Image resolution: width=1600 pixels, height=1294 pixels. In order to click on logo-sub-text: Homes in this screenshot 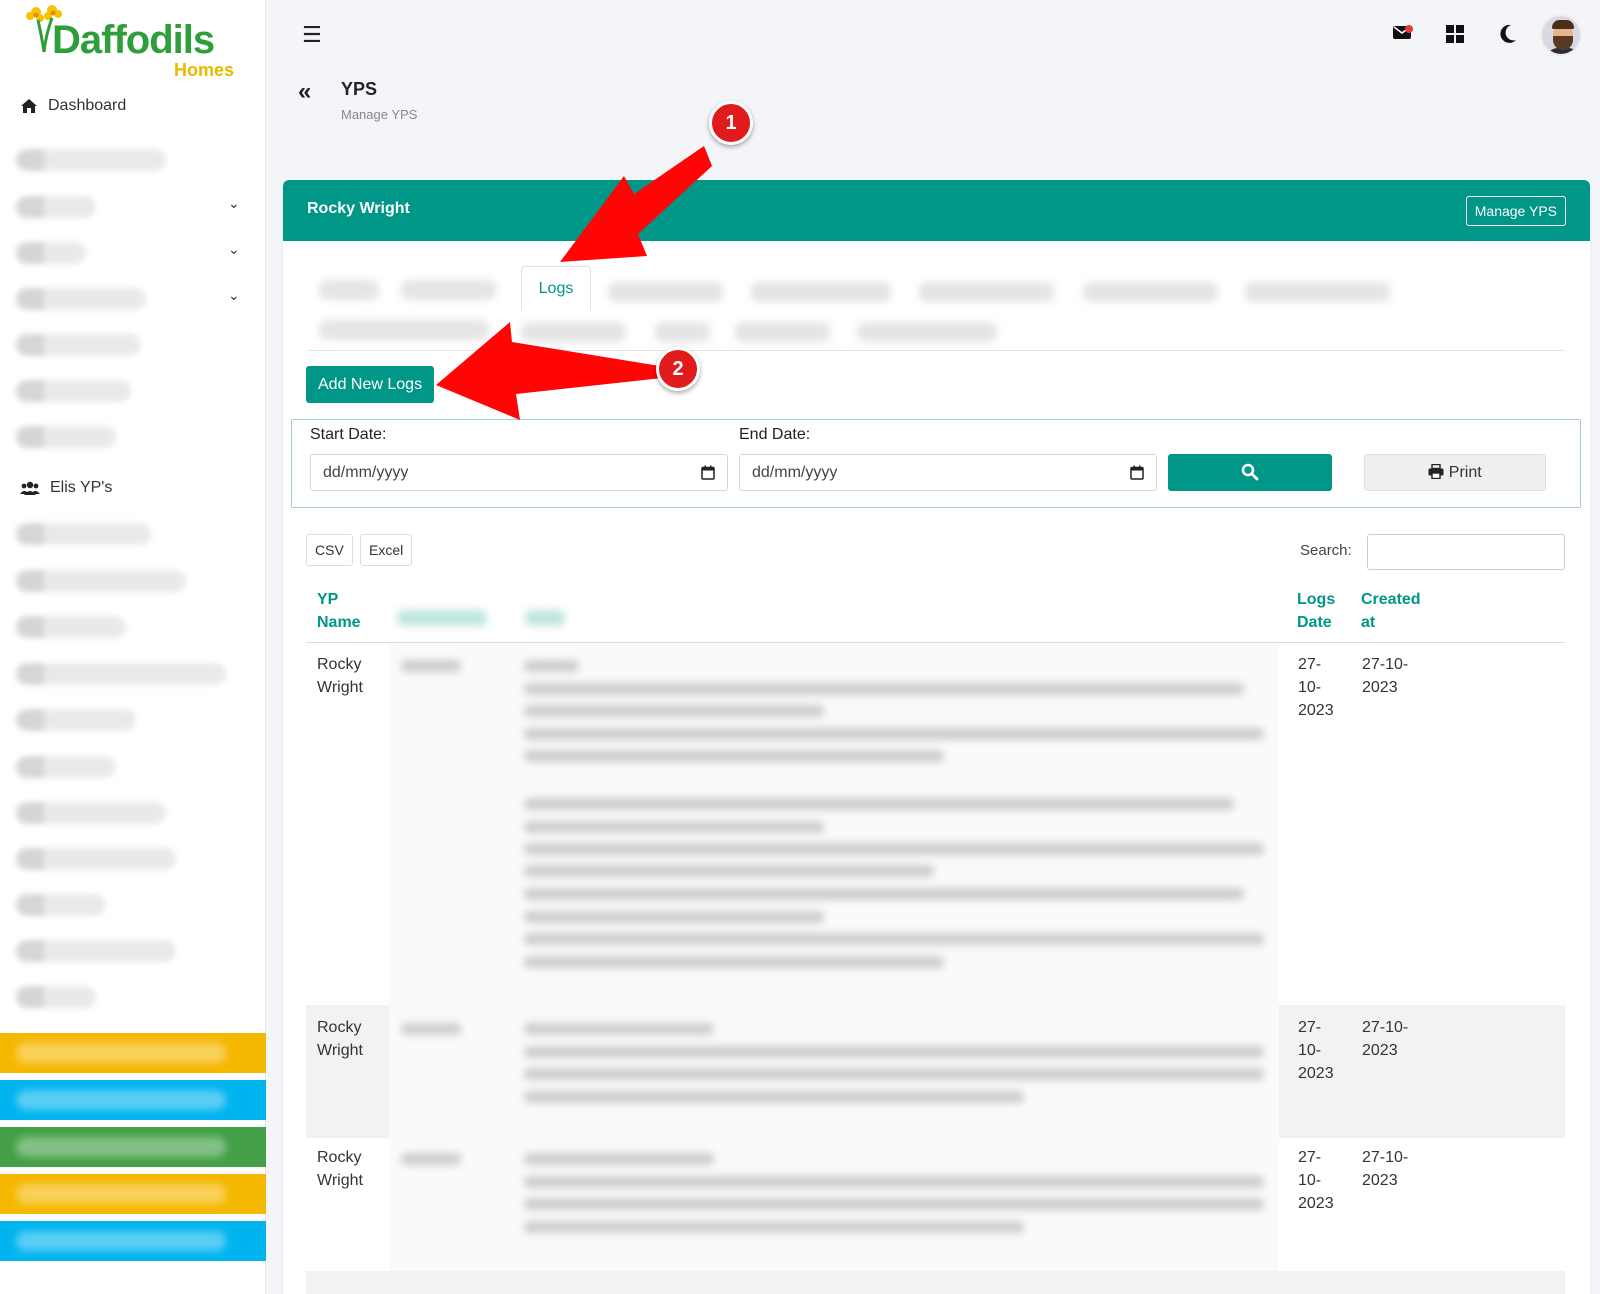, I will do `click(204, 70)`.